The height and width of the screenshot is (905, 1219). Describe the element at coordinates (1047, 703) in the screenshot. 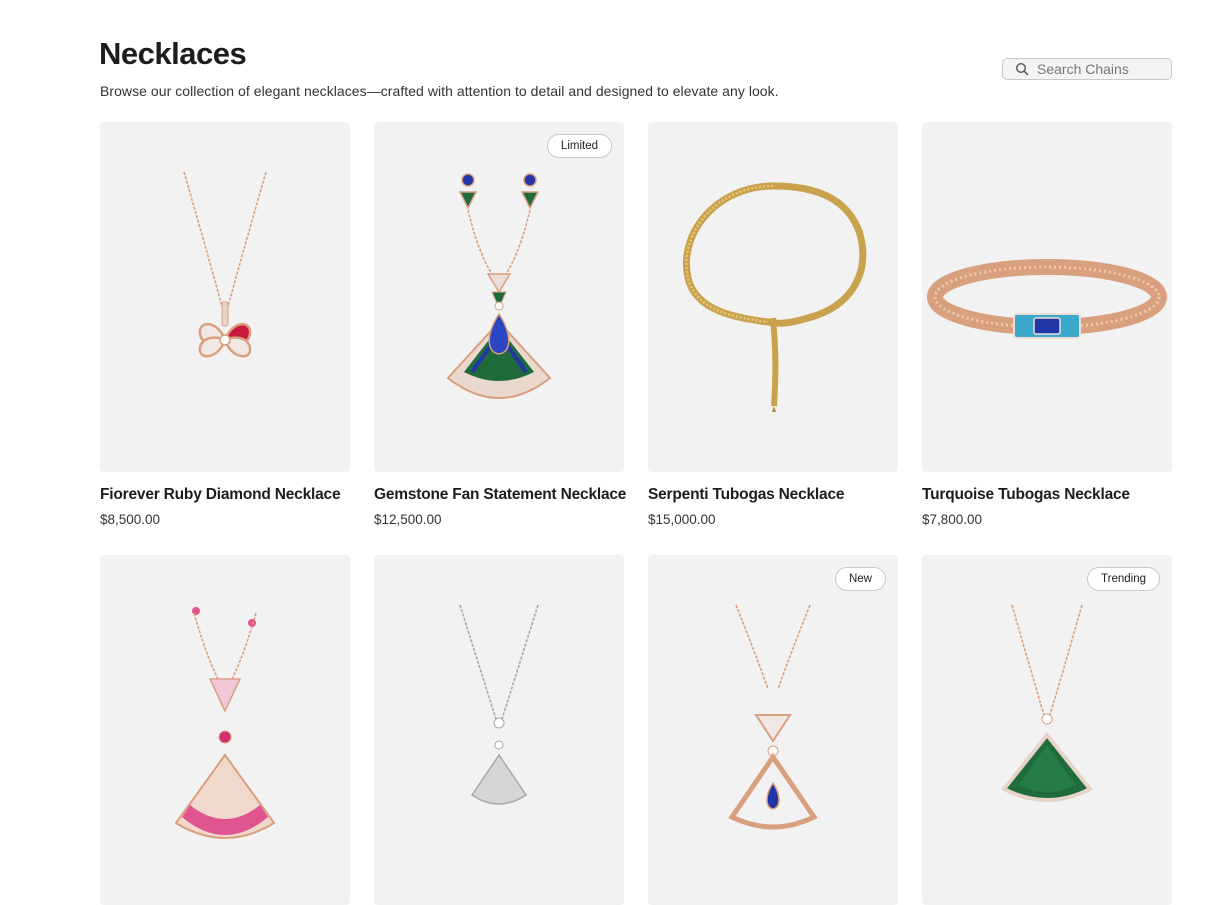

I see `necklace-image-malachite-fan` at that location.